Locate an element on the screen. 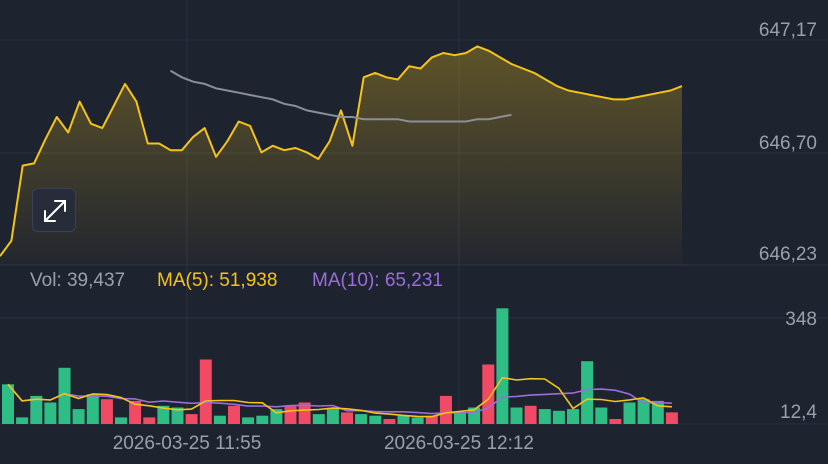 The height and width of the screenshot is (464, 828). price-axis: 647,17 646,70 646,23 is located at coordinates (788, 142).